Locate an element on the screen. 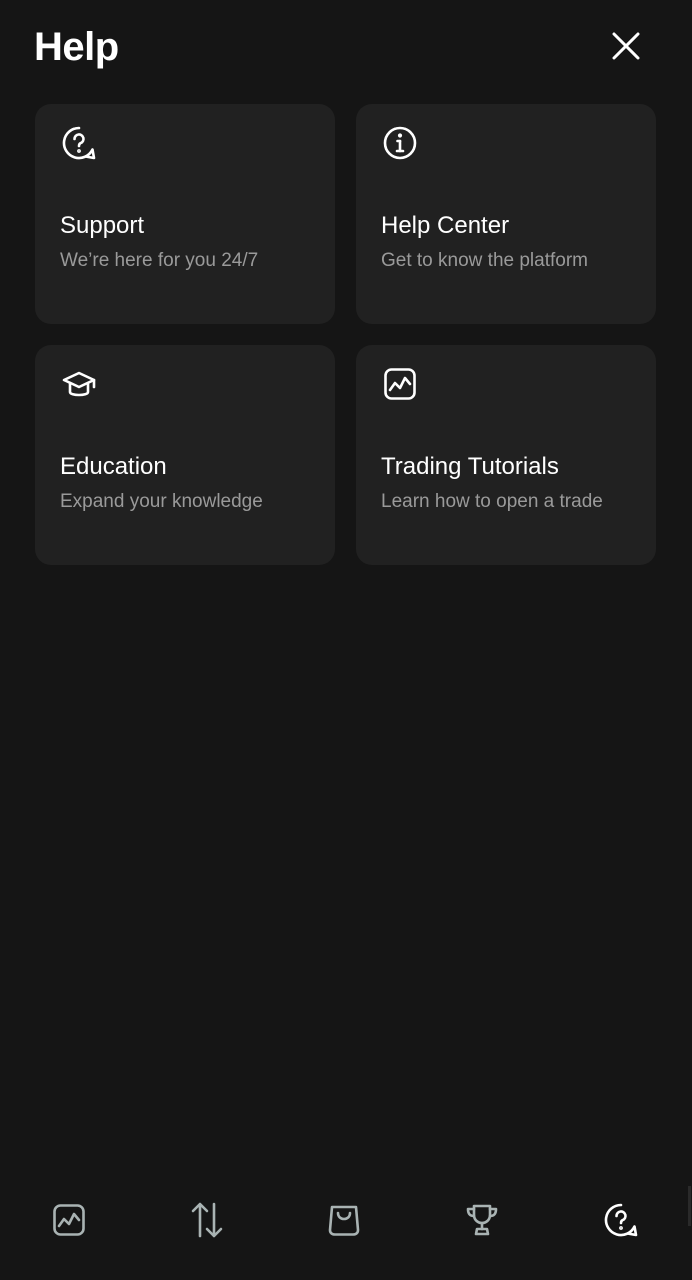 This screenshot has width=692, height=1280. trophy-icon is located at coordinates (482, 1220).